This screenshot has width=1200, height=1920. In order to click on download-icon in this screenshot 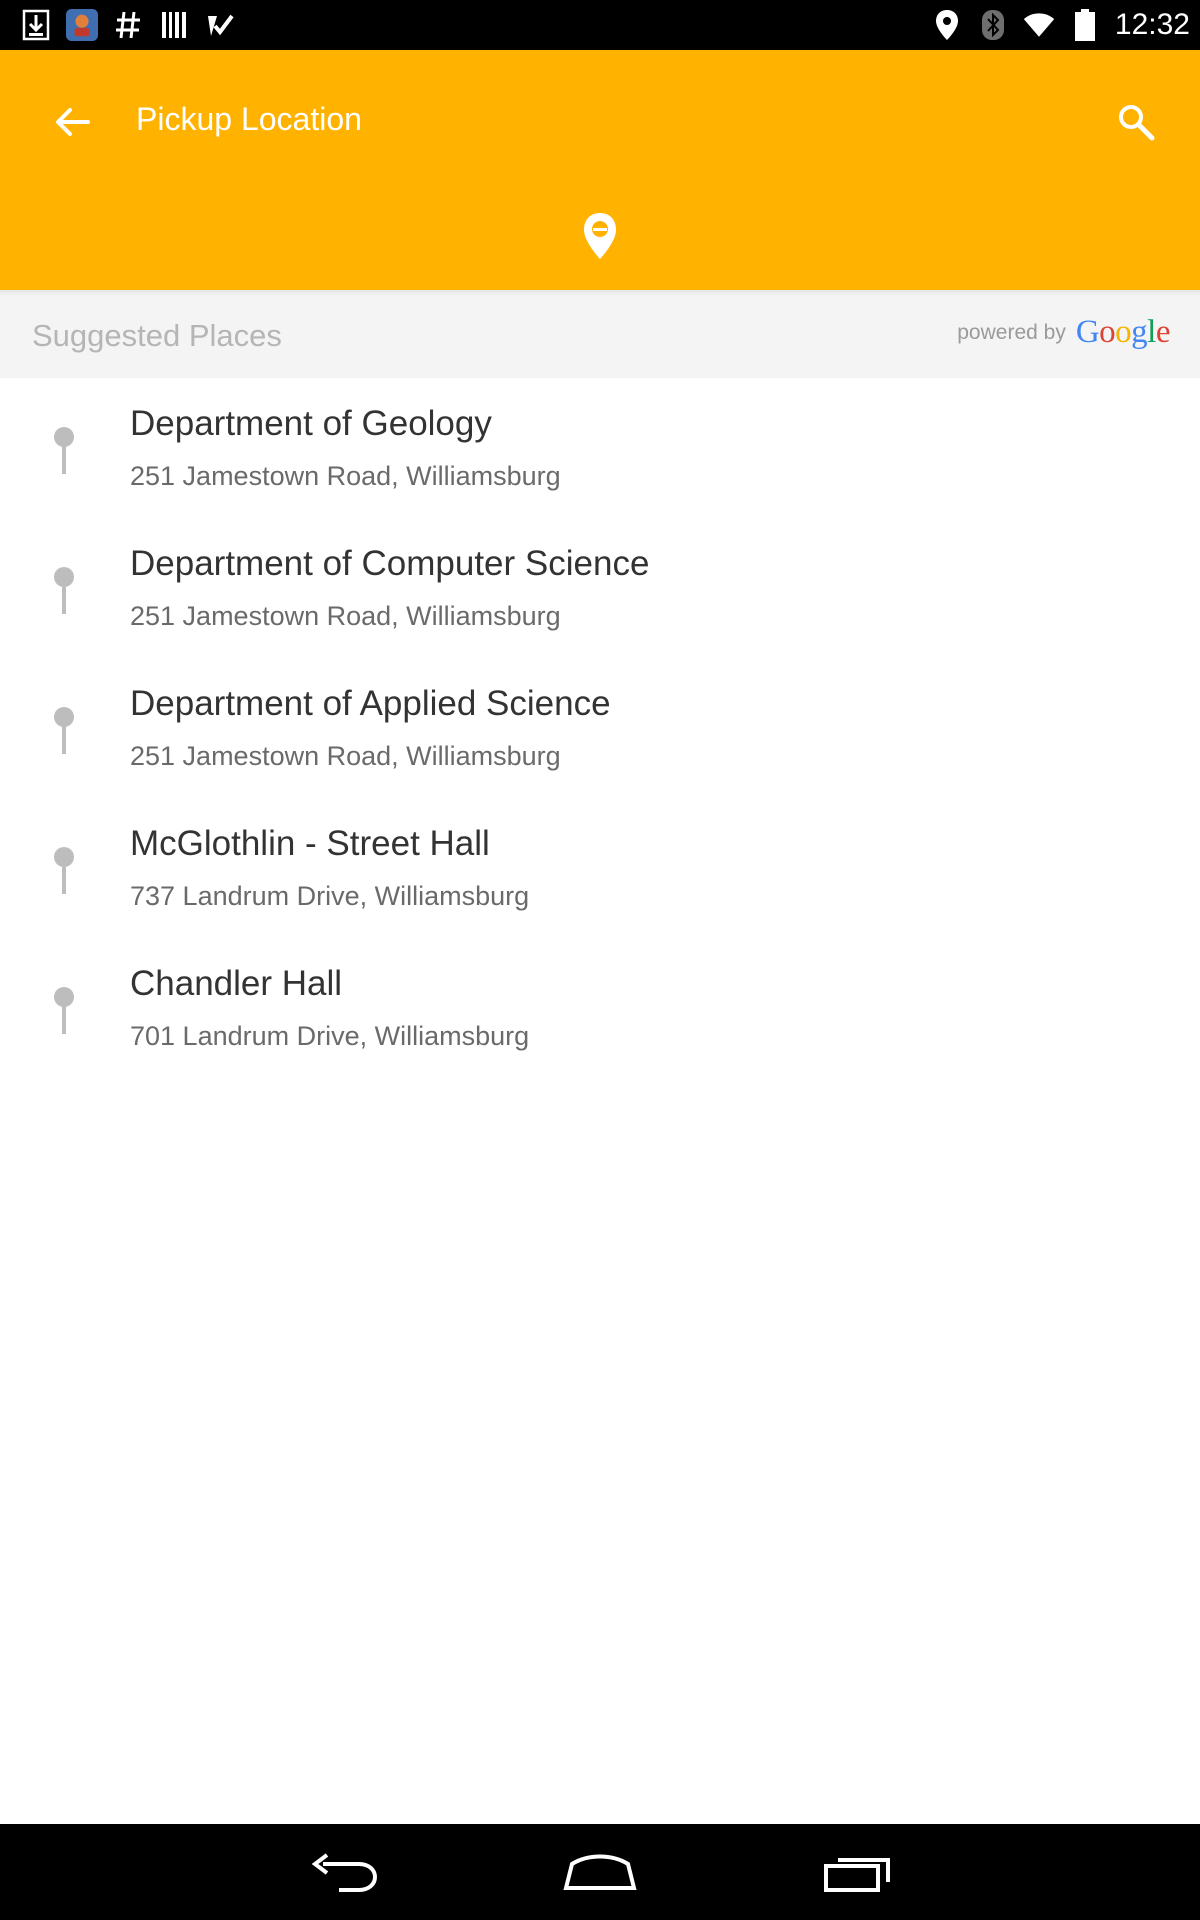, I will do `click(36, 25)`.